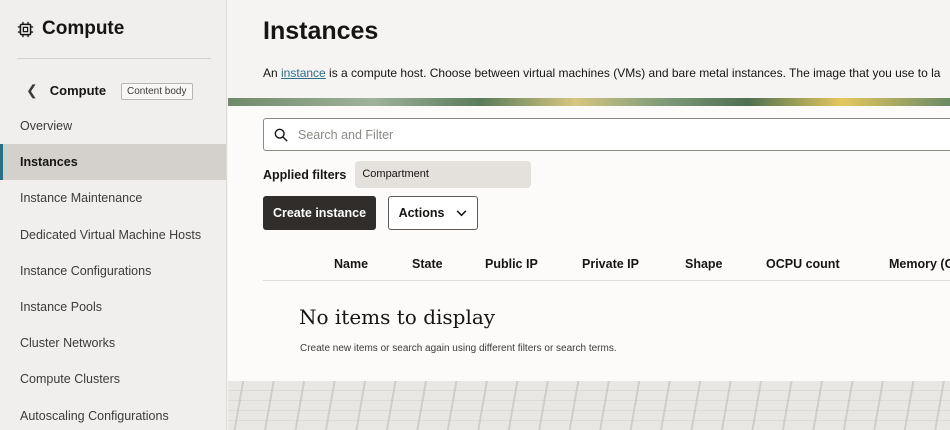 This screenshot has width=950, height=430. What do you see at coordinates (272, 73) in the screenshot?
I see `intro-prefix: An` at bounding box center [272, 73].